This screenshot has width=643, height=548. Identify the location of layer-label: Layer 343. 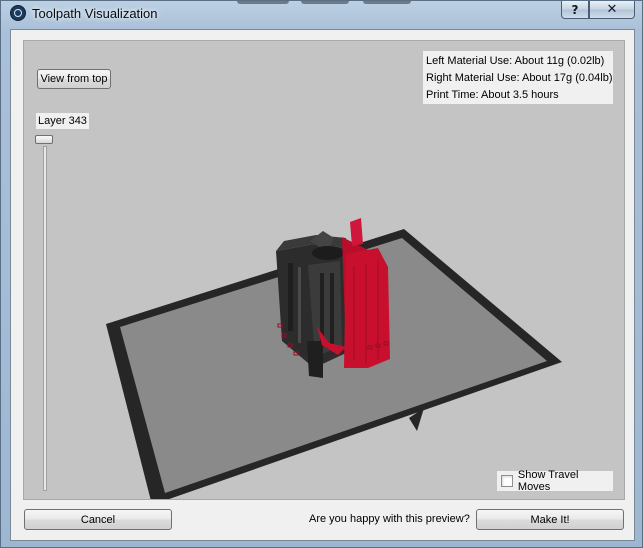
(62, 121).